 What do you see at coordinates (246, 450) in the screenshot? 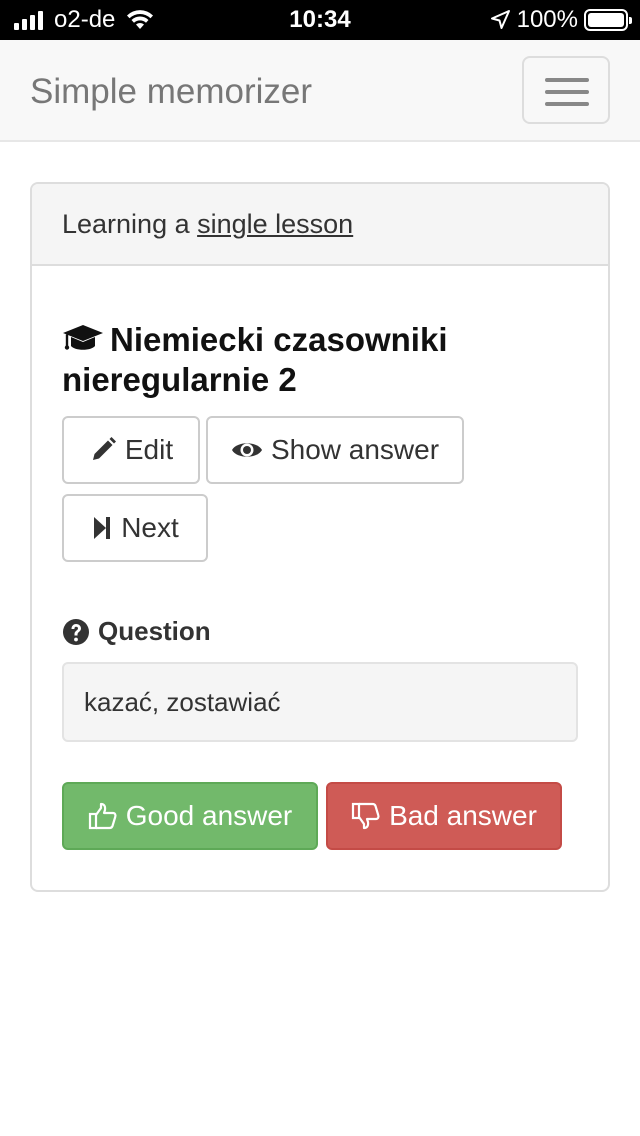
I see `eye-icon` at bounding box center [246, 450].